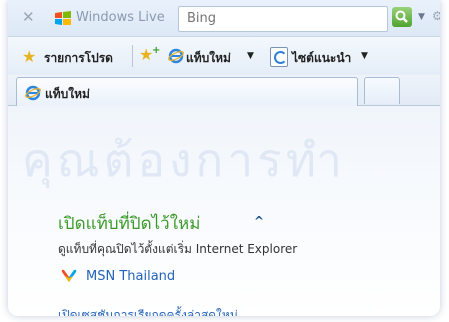 The height and width of the screenshot is (322, 449). I want to click on favorites-bar: ★ รายการโปรด ★ + แท็บใหม่ ▼ ไซต์แนะนำ ▼, so click(224, 56).